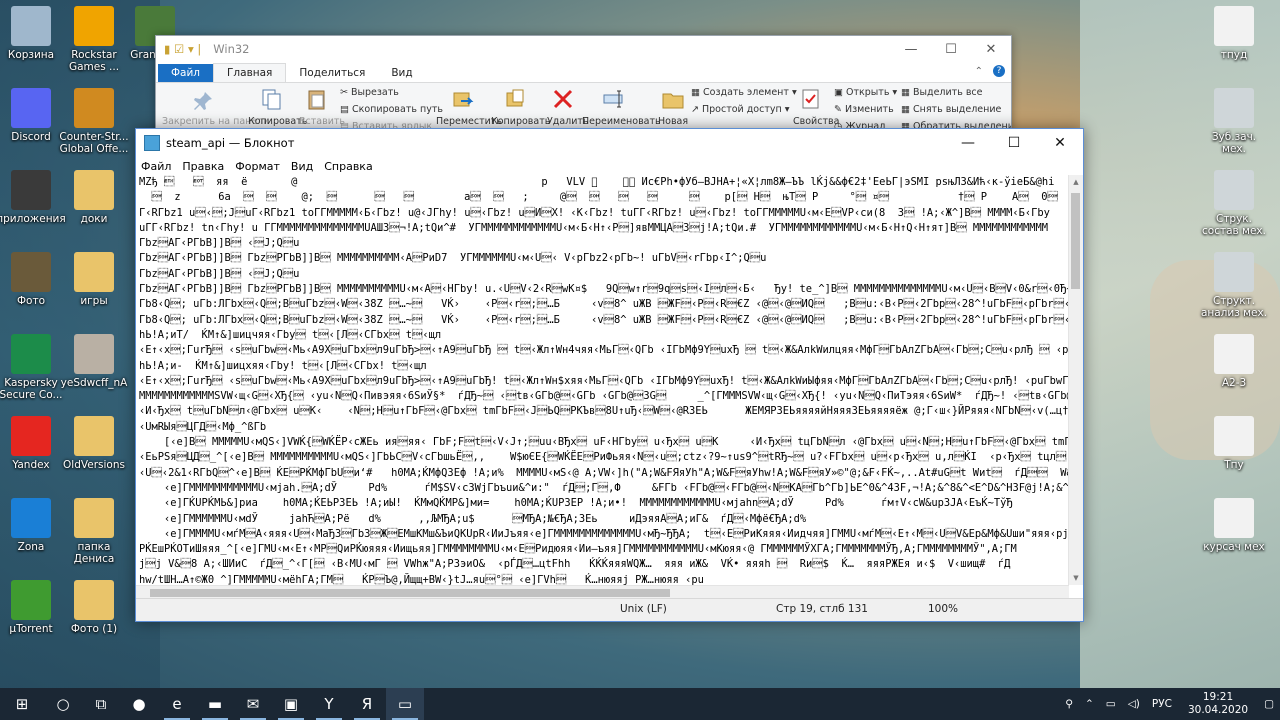  I want to click on new-item-button: ▦ Создать элемент ▾, so click(744, 92).